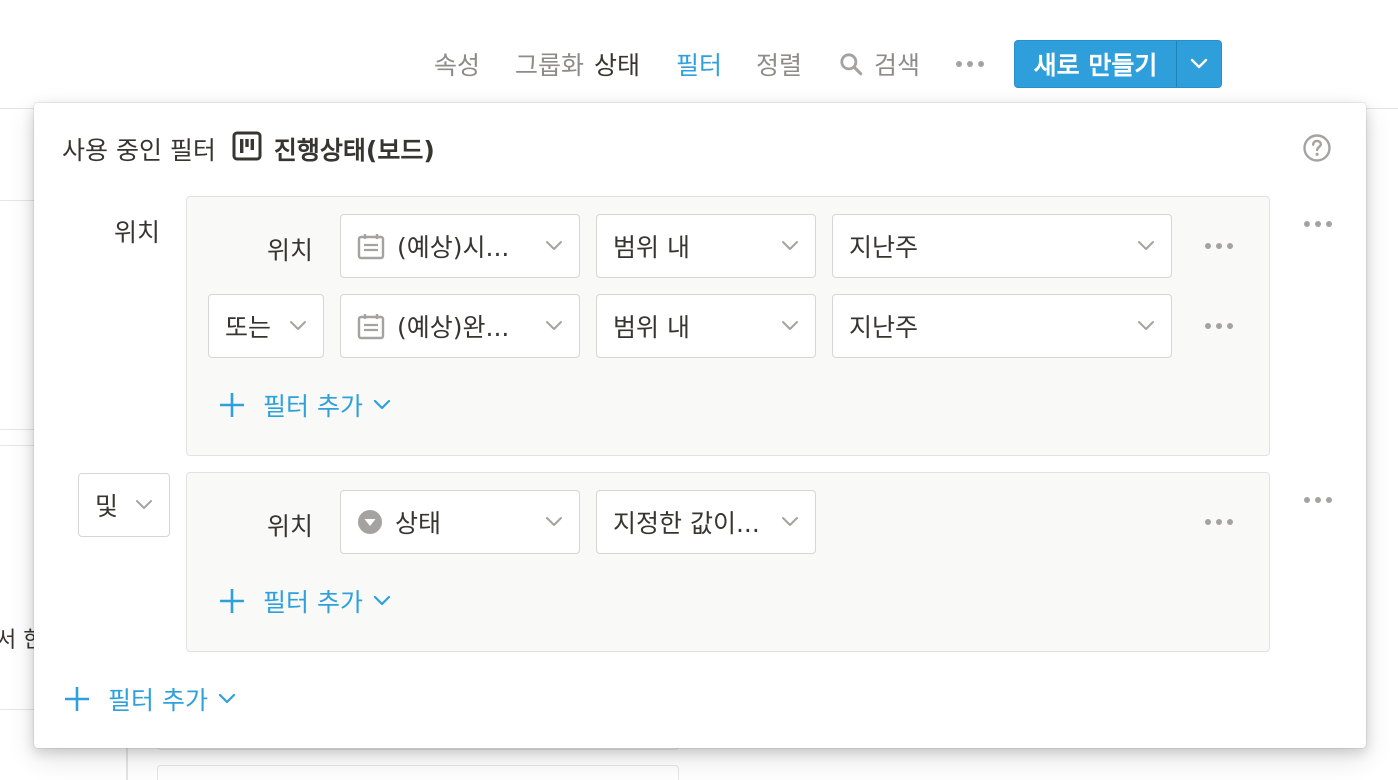 Image resolution: width=1398 pixels, height=780 pixels. What do you see at coordinates (418, 772) in the screenshot?
I see `background-card` at bounding box center [418, 772].